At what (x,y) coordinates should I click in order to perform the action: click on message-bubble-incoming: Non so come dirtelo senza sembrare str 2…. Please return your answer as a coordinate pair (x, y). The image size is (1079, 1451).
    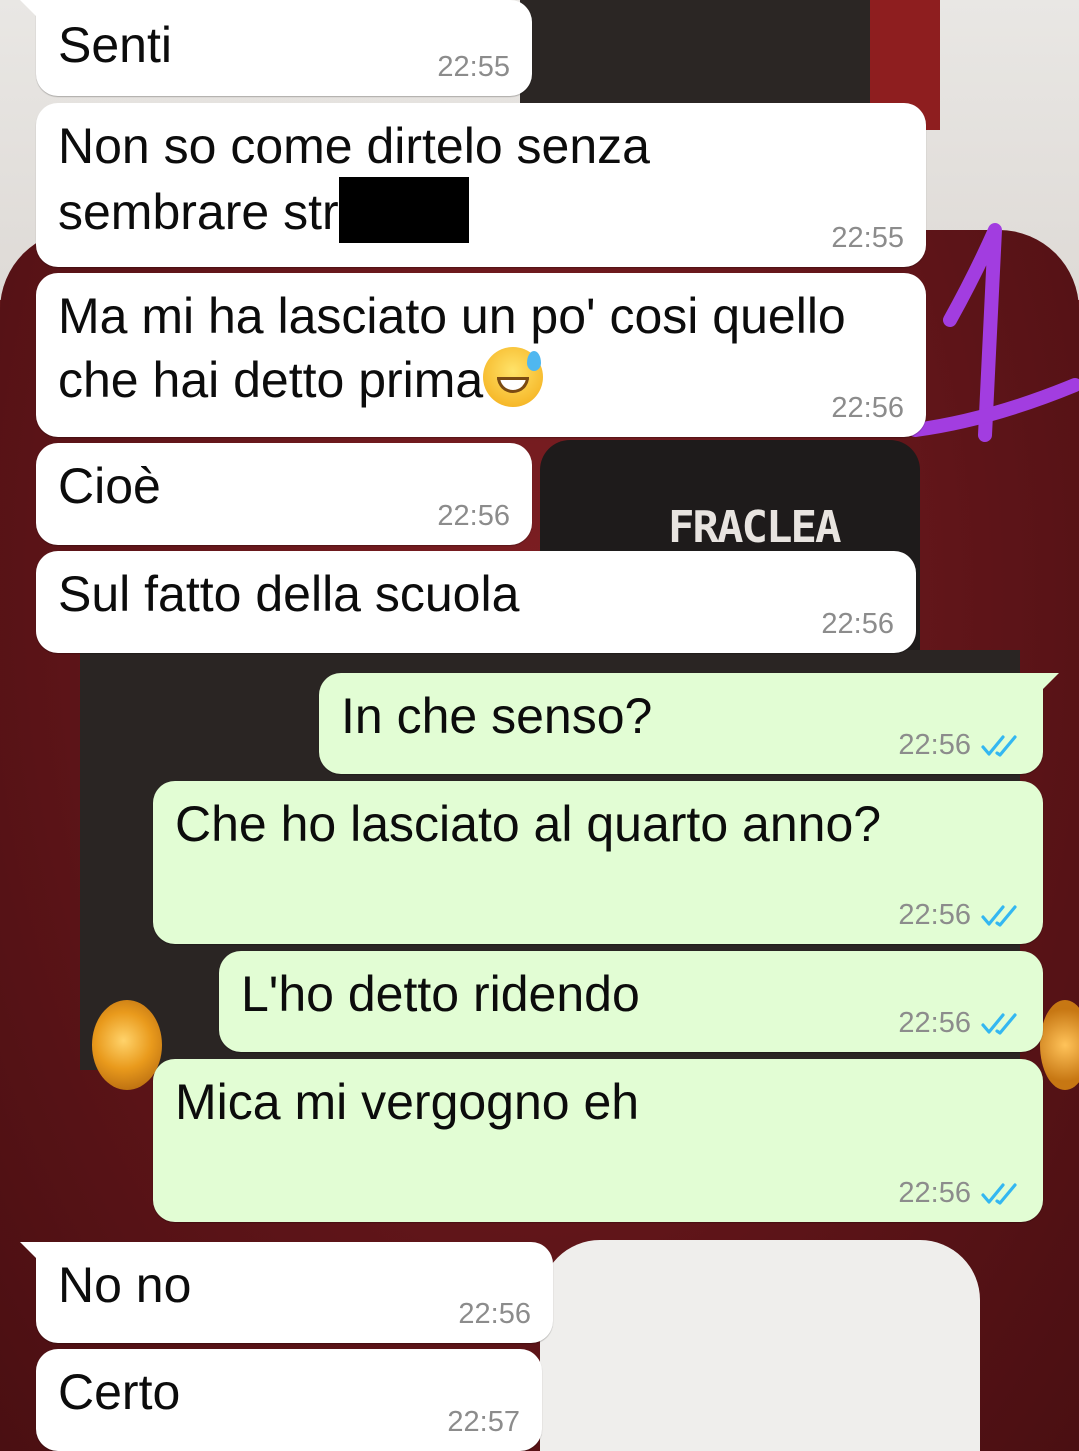
    Looking at the image, I should click on (481, 185).